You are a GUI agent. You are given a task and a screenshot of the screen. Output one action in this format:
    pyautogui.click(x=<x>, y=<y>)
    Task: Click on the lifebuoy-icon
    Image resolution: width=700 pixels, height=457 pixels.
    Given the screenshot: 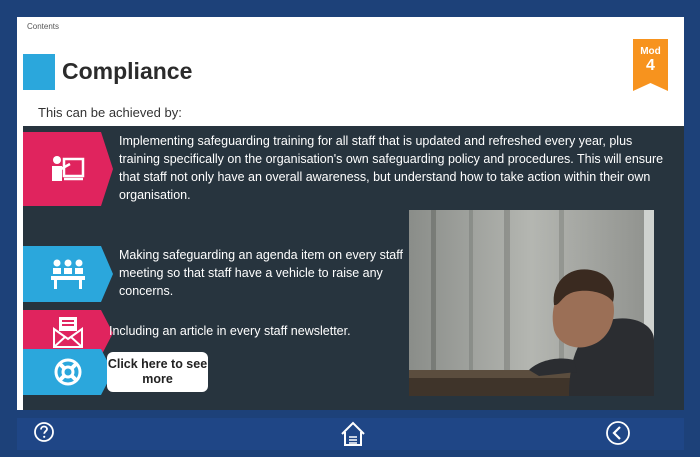 What is the action you would take?
    pyautogui.click(x=68, y=374)
    